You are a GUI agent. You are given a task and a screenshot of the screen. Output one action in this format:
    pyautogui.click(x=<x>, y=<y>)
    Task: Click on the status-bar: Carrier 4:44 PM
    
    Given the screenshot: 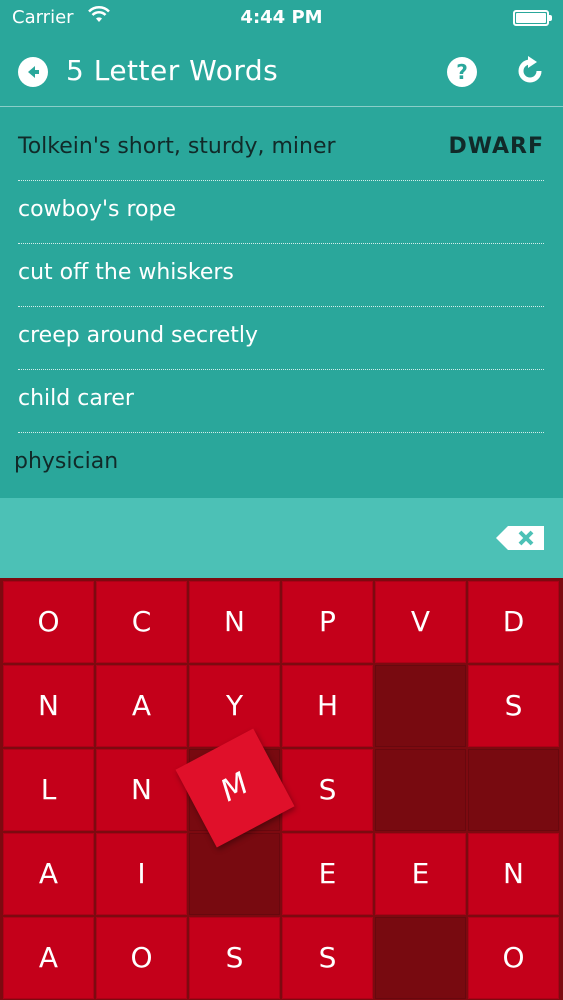 What is the action you would take?
    pyautogui.click(x=281, y=18)
    